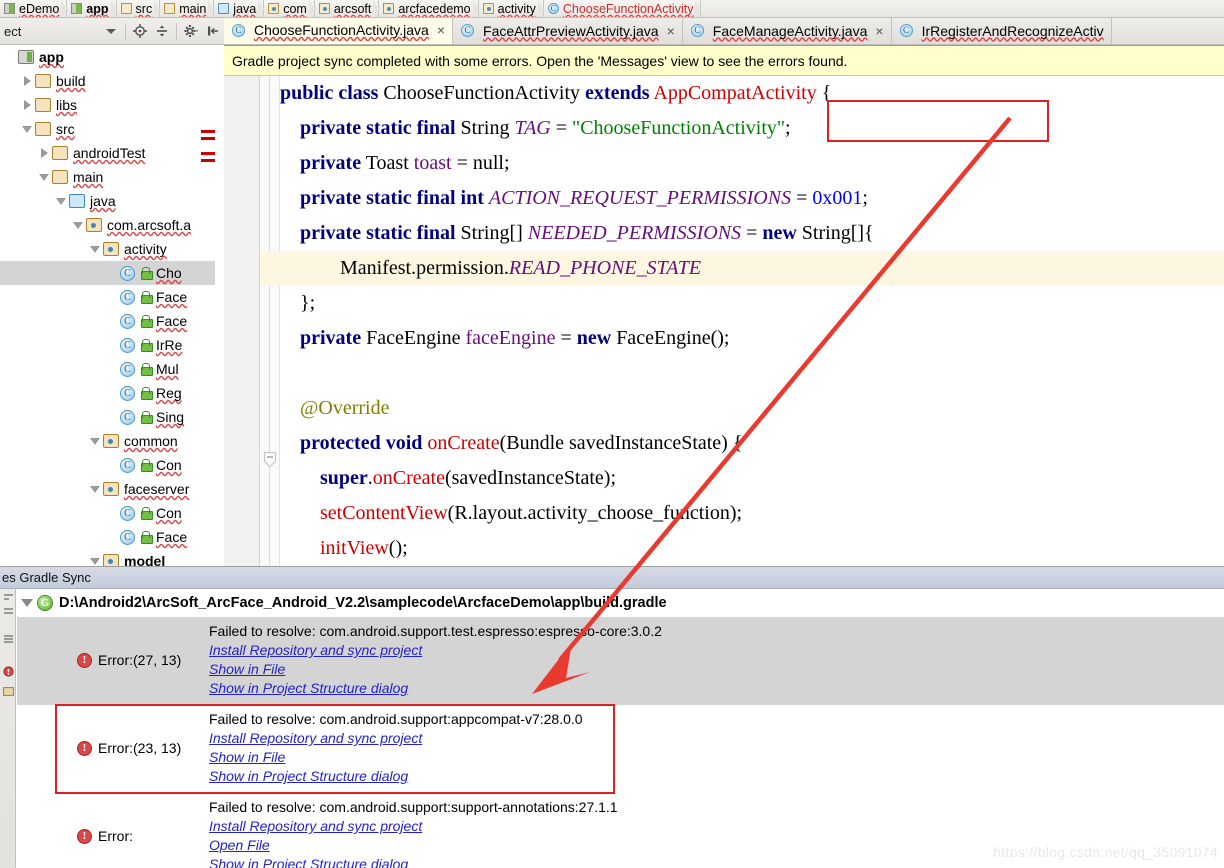 This screenshot has width=1224, height=868. I want to click on tree-item-com-arcsoft-a: com.arcsoft.a, so click(107, 225).